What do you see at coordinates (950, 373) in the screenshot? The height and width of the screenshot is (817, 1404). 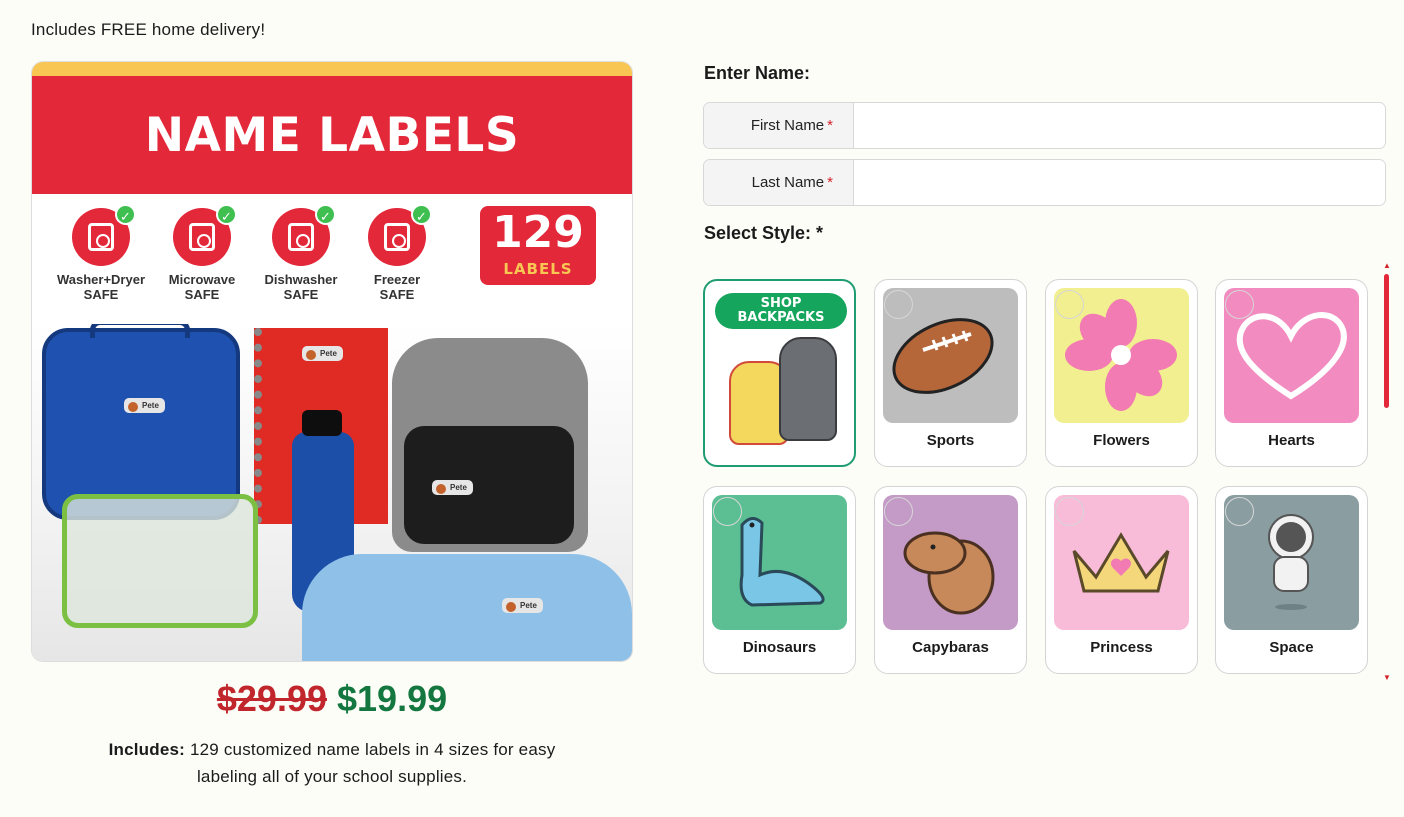 I see `style-option-sports: Sports` at bounding box center [950, 373].